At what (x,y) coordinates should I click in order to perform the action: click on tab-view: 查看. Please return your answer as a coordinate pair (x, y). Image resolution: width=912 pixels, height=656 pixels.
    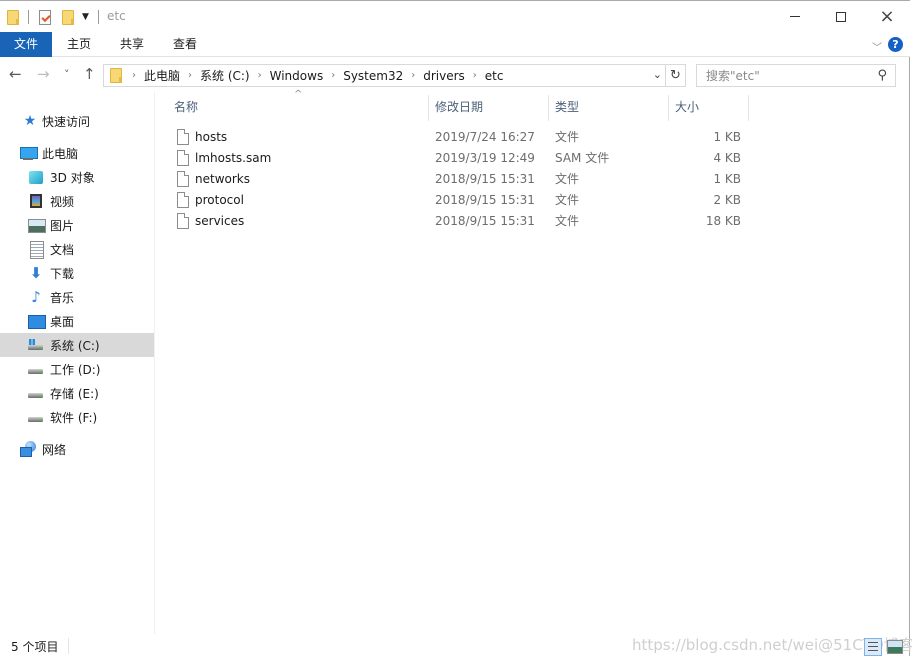
    Looking at the image, I should click on (185, 44).